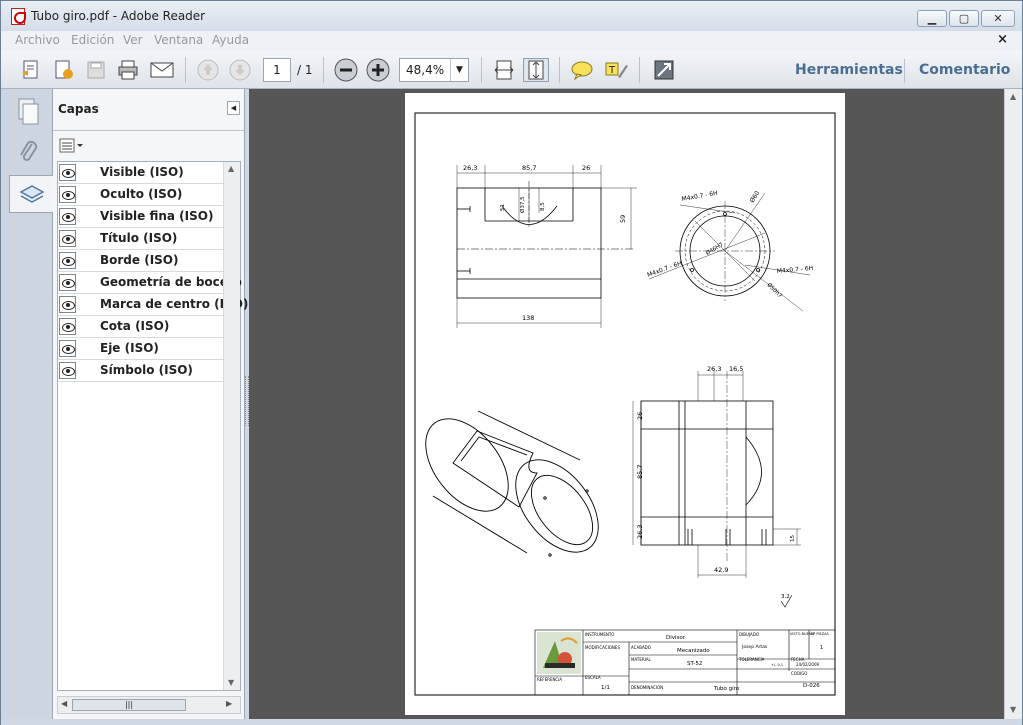 This screenshot has width=1023, height=725. What do you see at coordinates (305, 70) in the screenshot?
I see `page-total: / 1` at bounding box center [305, 70].